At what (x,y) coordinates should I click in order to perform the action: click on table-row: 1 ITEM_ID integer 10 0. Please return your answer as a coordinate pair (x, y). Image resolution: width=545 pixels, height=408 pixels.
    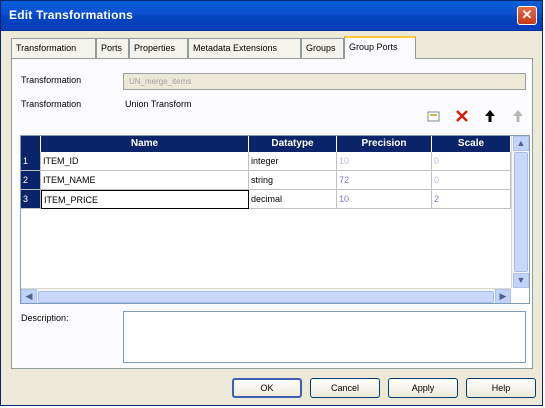
    Looking at the image, I should click on (266, 161).